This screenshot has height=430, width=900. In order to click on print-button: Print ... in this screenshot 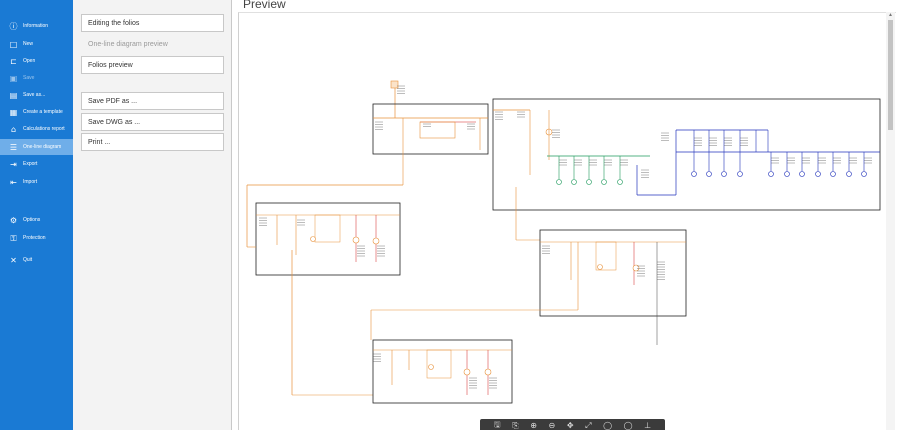, I will do `click(152, 142)`.